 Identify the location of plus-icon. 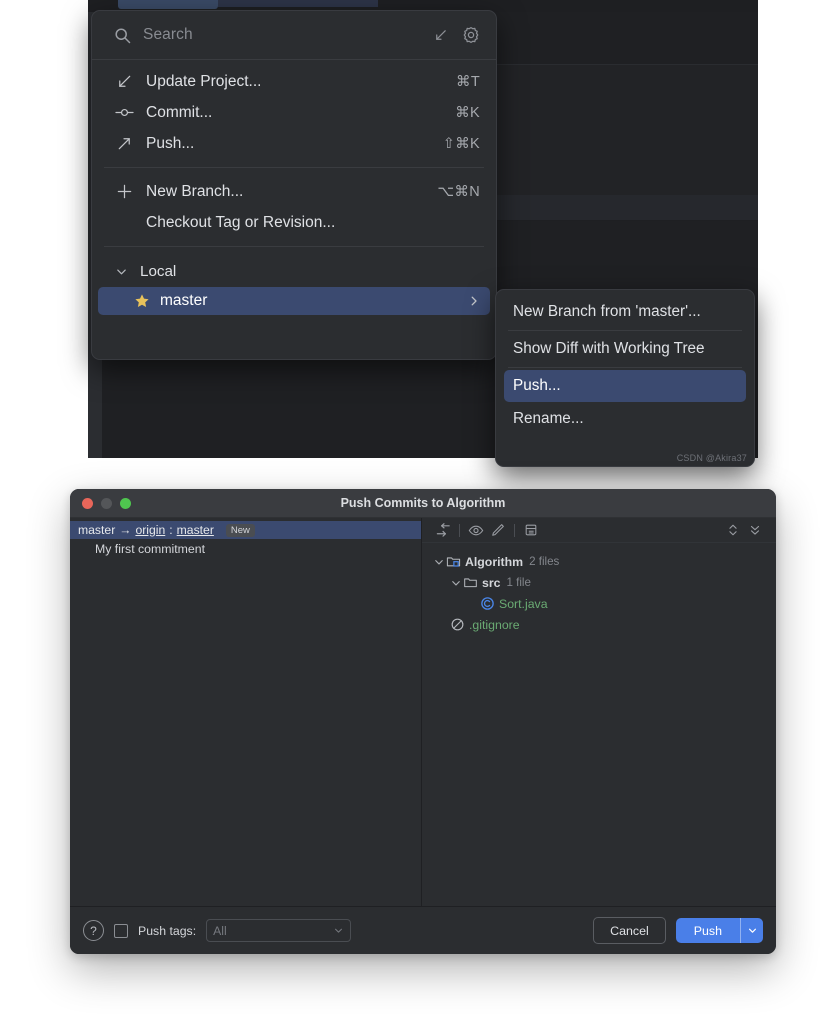
(124, 192).